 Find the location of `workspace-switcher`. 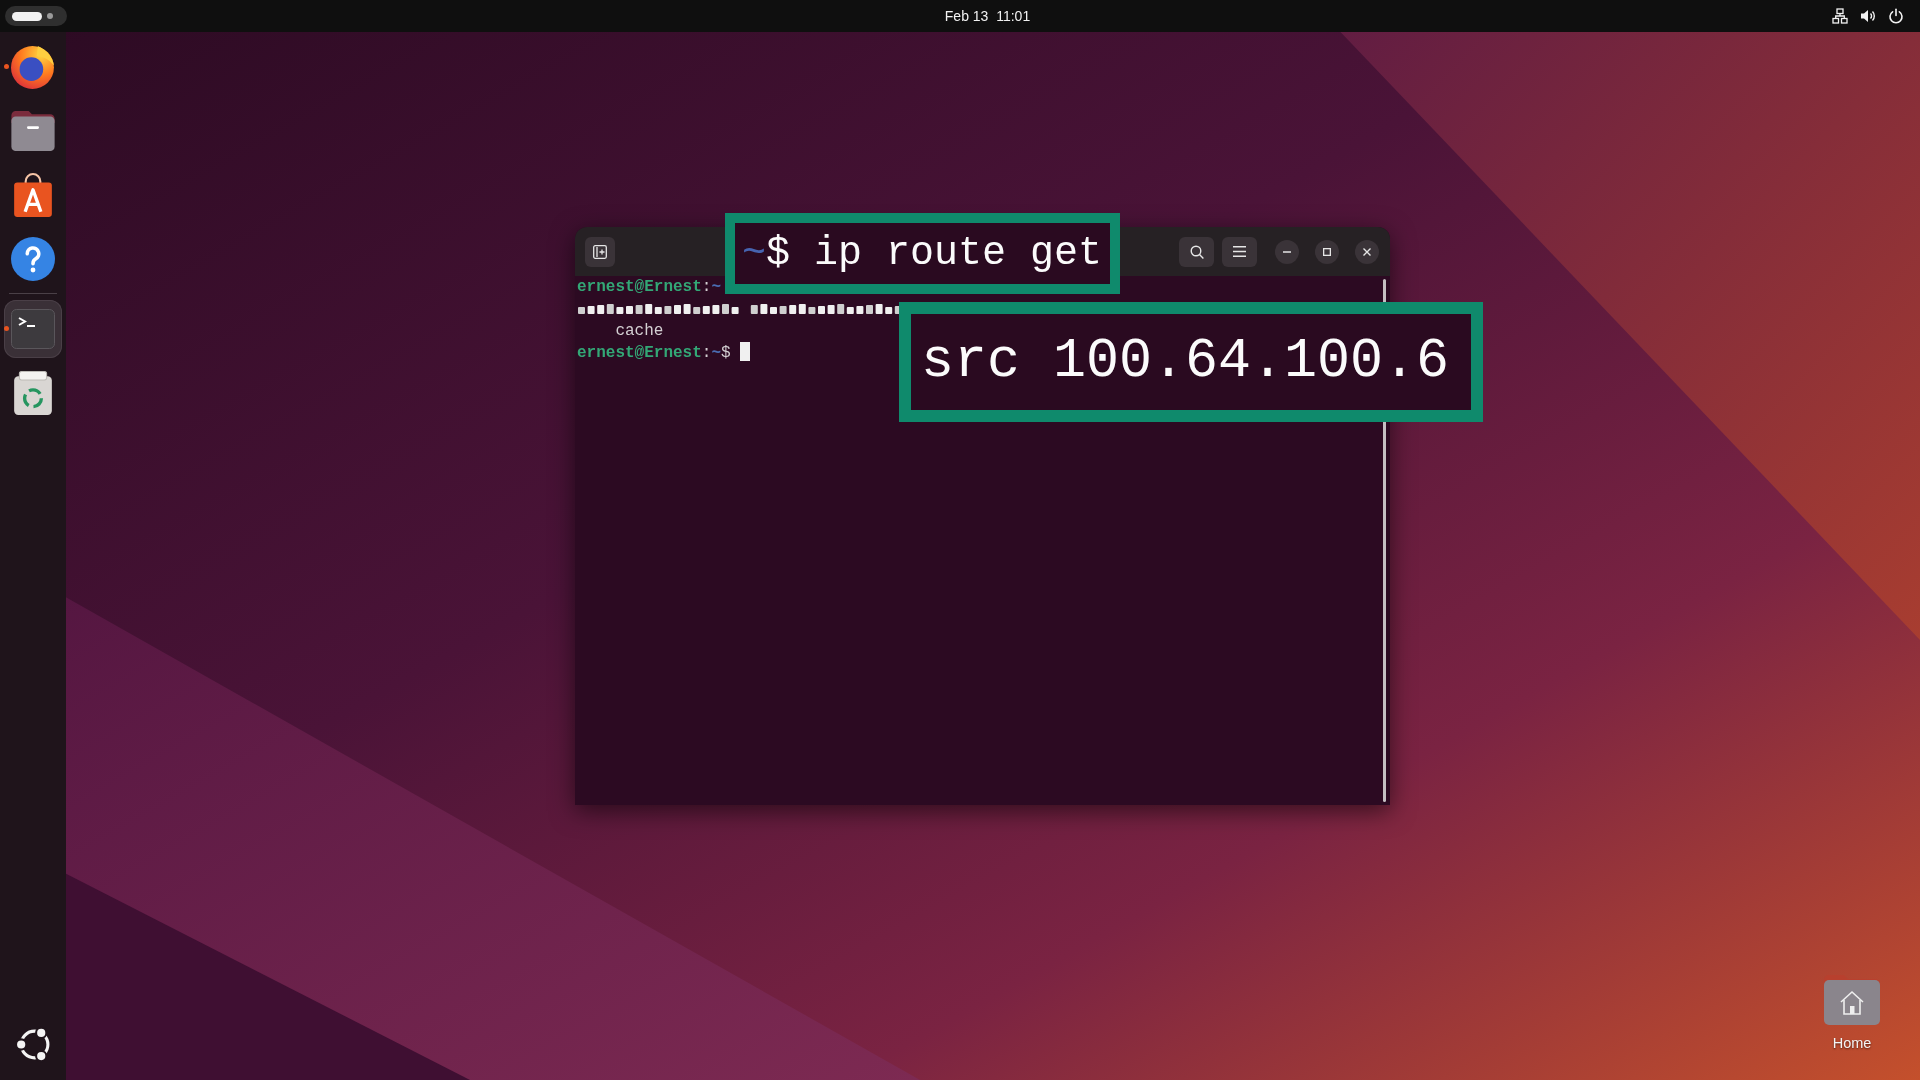

workspace-switcher is located at coordinates (36, 16).